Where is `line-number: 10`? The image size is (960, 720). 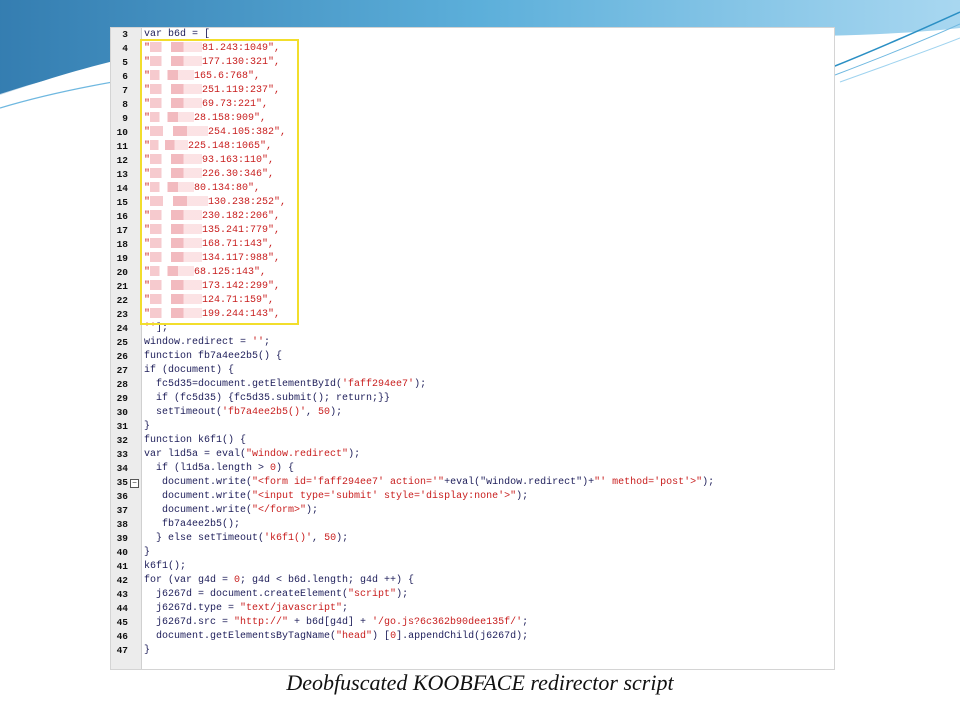
line-number: 10 is located at coordinates (122, 132).